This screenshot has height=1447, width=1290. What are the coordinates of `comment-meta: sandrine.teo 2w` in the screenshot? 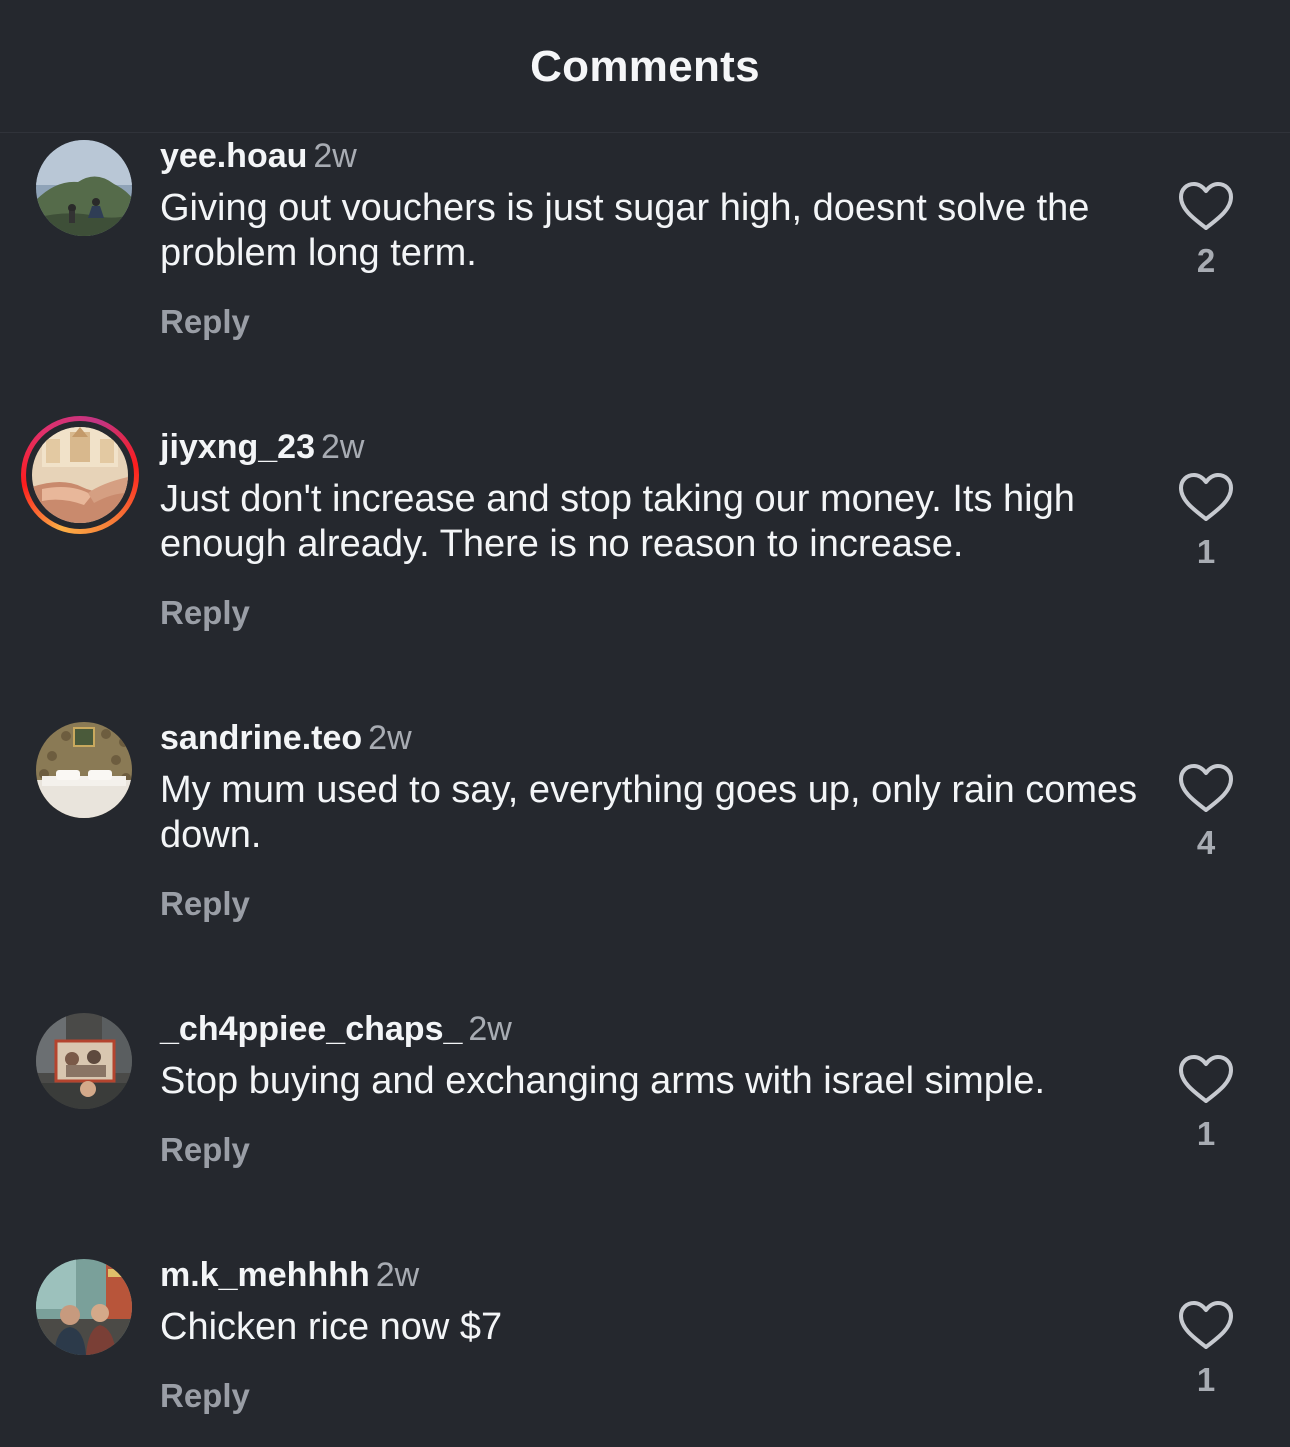 It's located at (286, 738).